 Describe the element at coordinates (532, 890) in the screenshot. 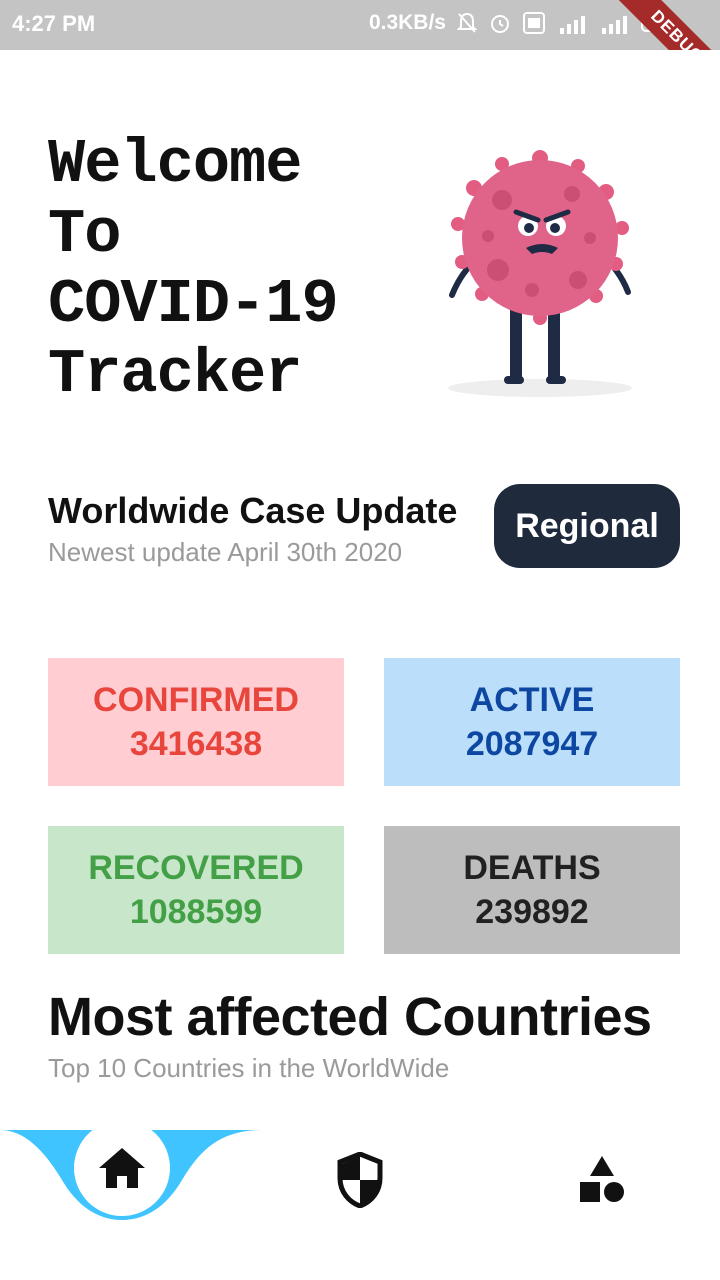

I see `deaths-card: DEATHS 239892` at that location.